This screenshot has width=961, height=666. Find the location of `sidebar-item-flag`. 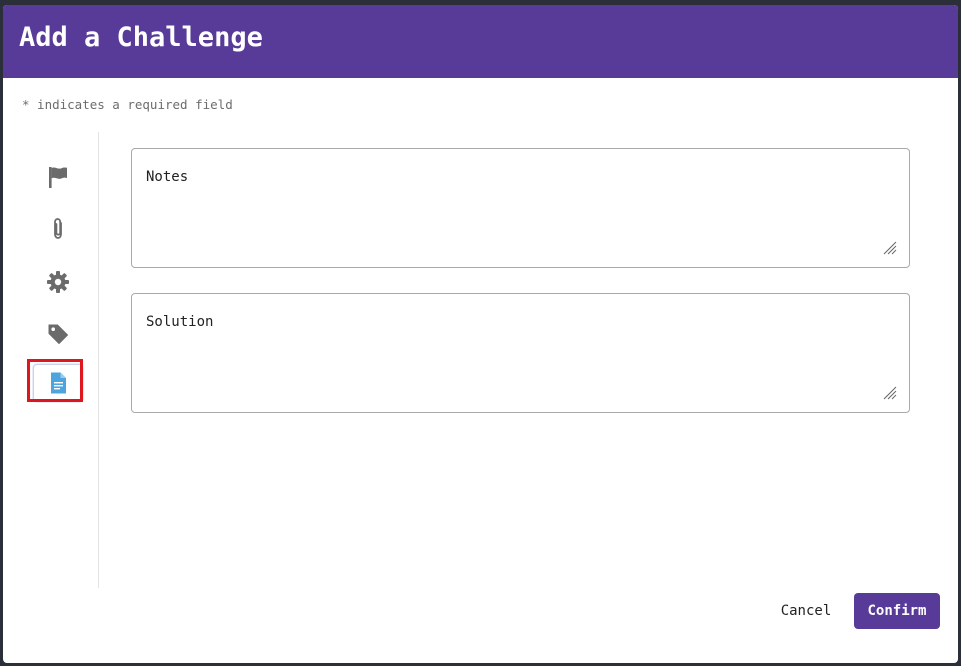

sidebar-item-flag is located at coordinates (58, 177).